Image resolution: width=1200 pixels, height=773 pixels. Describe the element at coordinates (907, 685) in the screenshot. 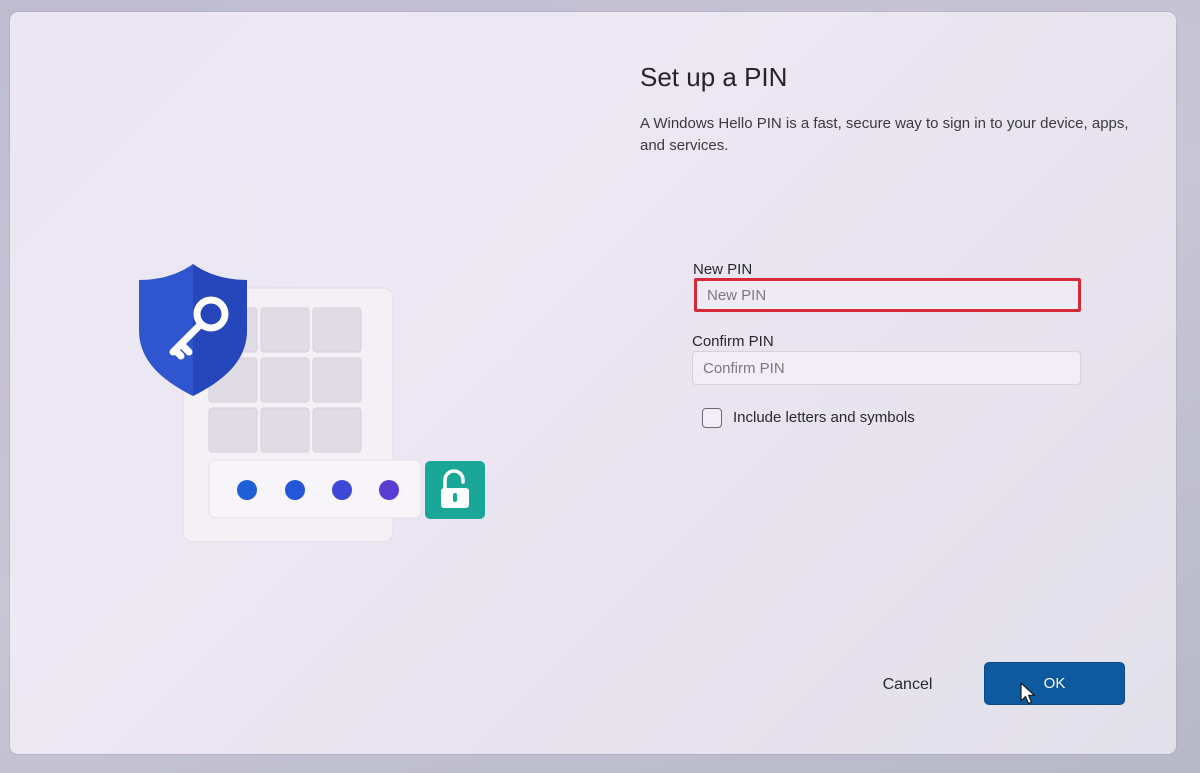

I see `cancel-button: Cancel` at that location.